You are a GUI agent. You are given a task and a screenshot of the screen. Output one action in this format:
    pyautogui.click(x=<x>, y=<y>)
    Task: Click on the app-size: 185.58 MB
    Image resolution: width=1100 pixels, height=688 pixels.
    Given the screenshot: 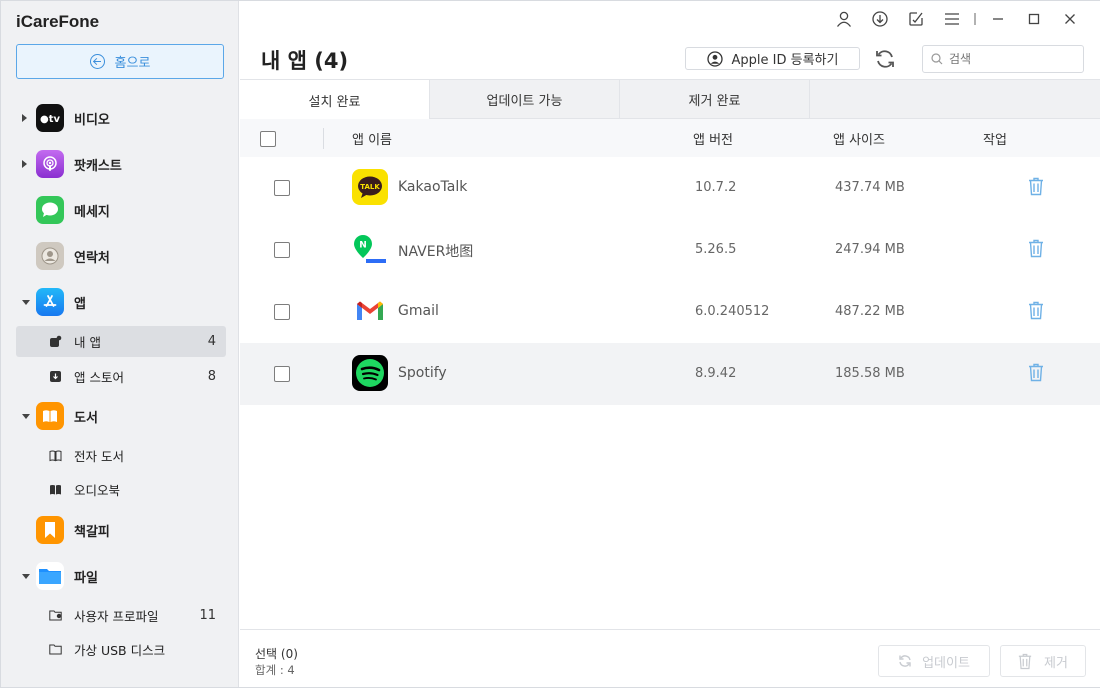 What is the action you would take?
    pyautogui.click(x=870, y=373)
    